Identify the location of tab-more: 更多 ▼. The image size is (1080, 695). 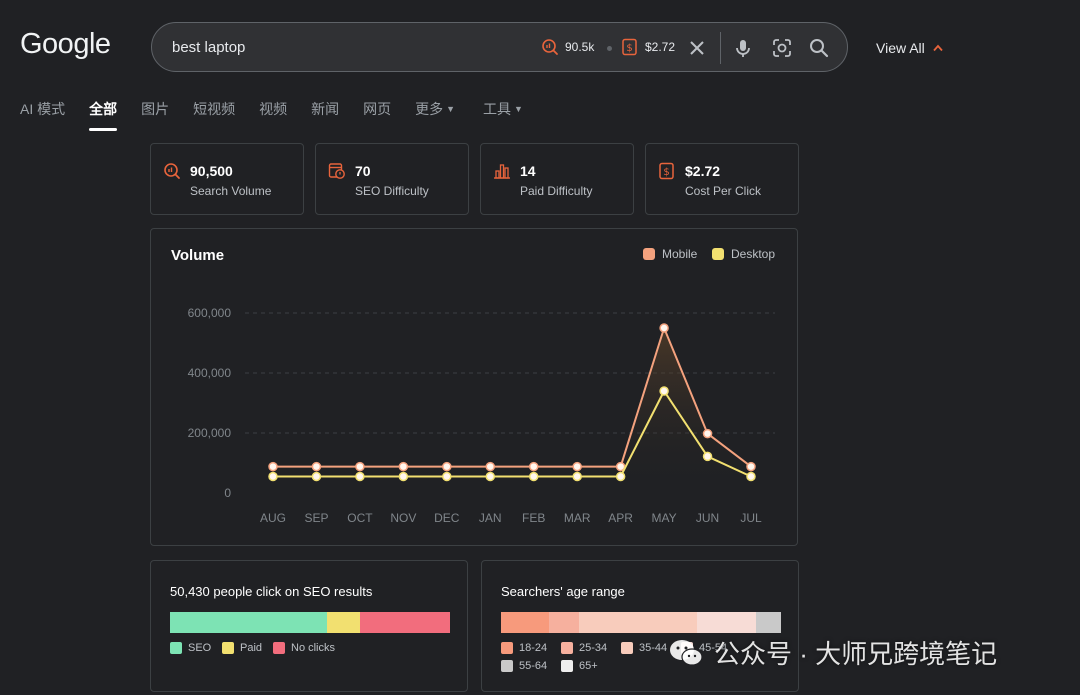
(435, 115).